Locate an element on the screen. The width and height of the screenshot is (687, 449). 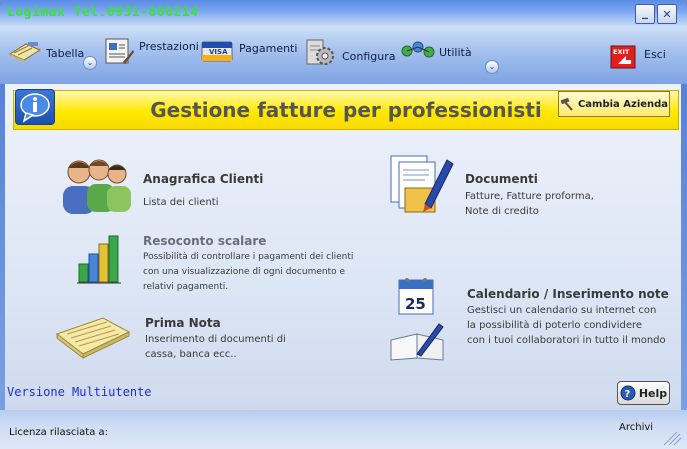
toolbar-label-pagamenti: Pagamenti is located at coordinates (268, 48).